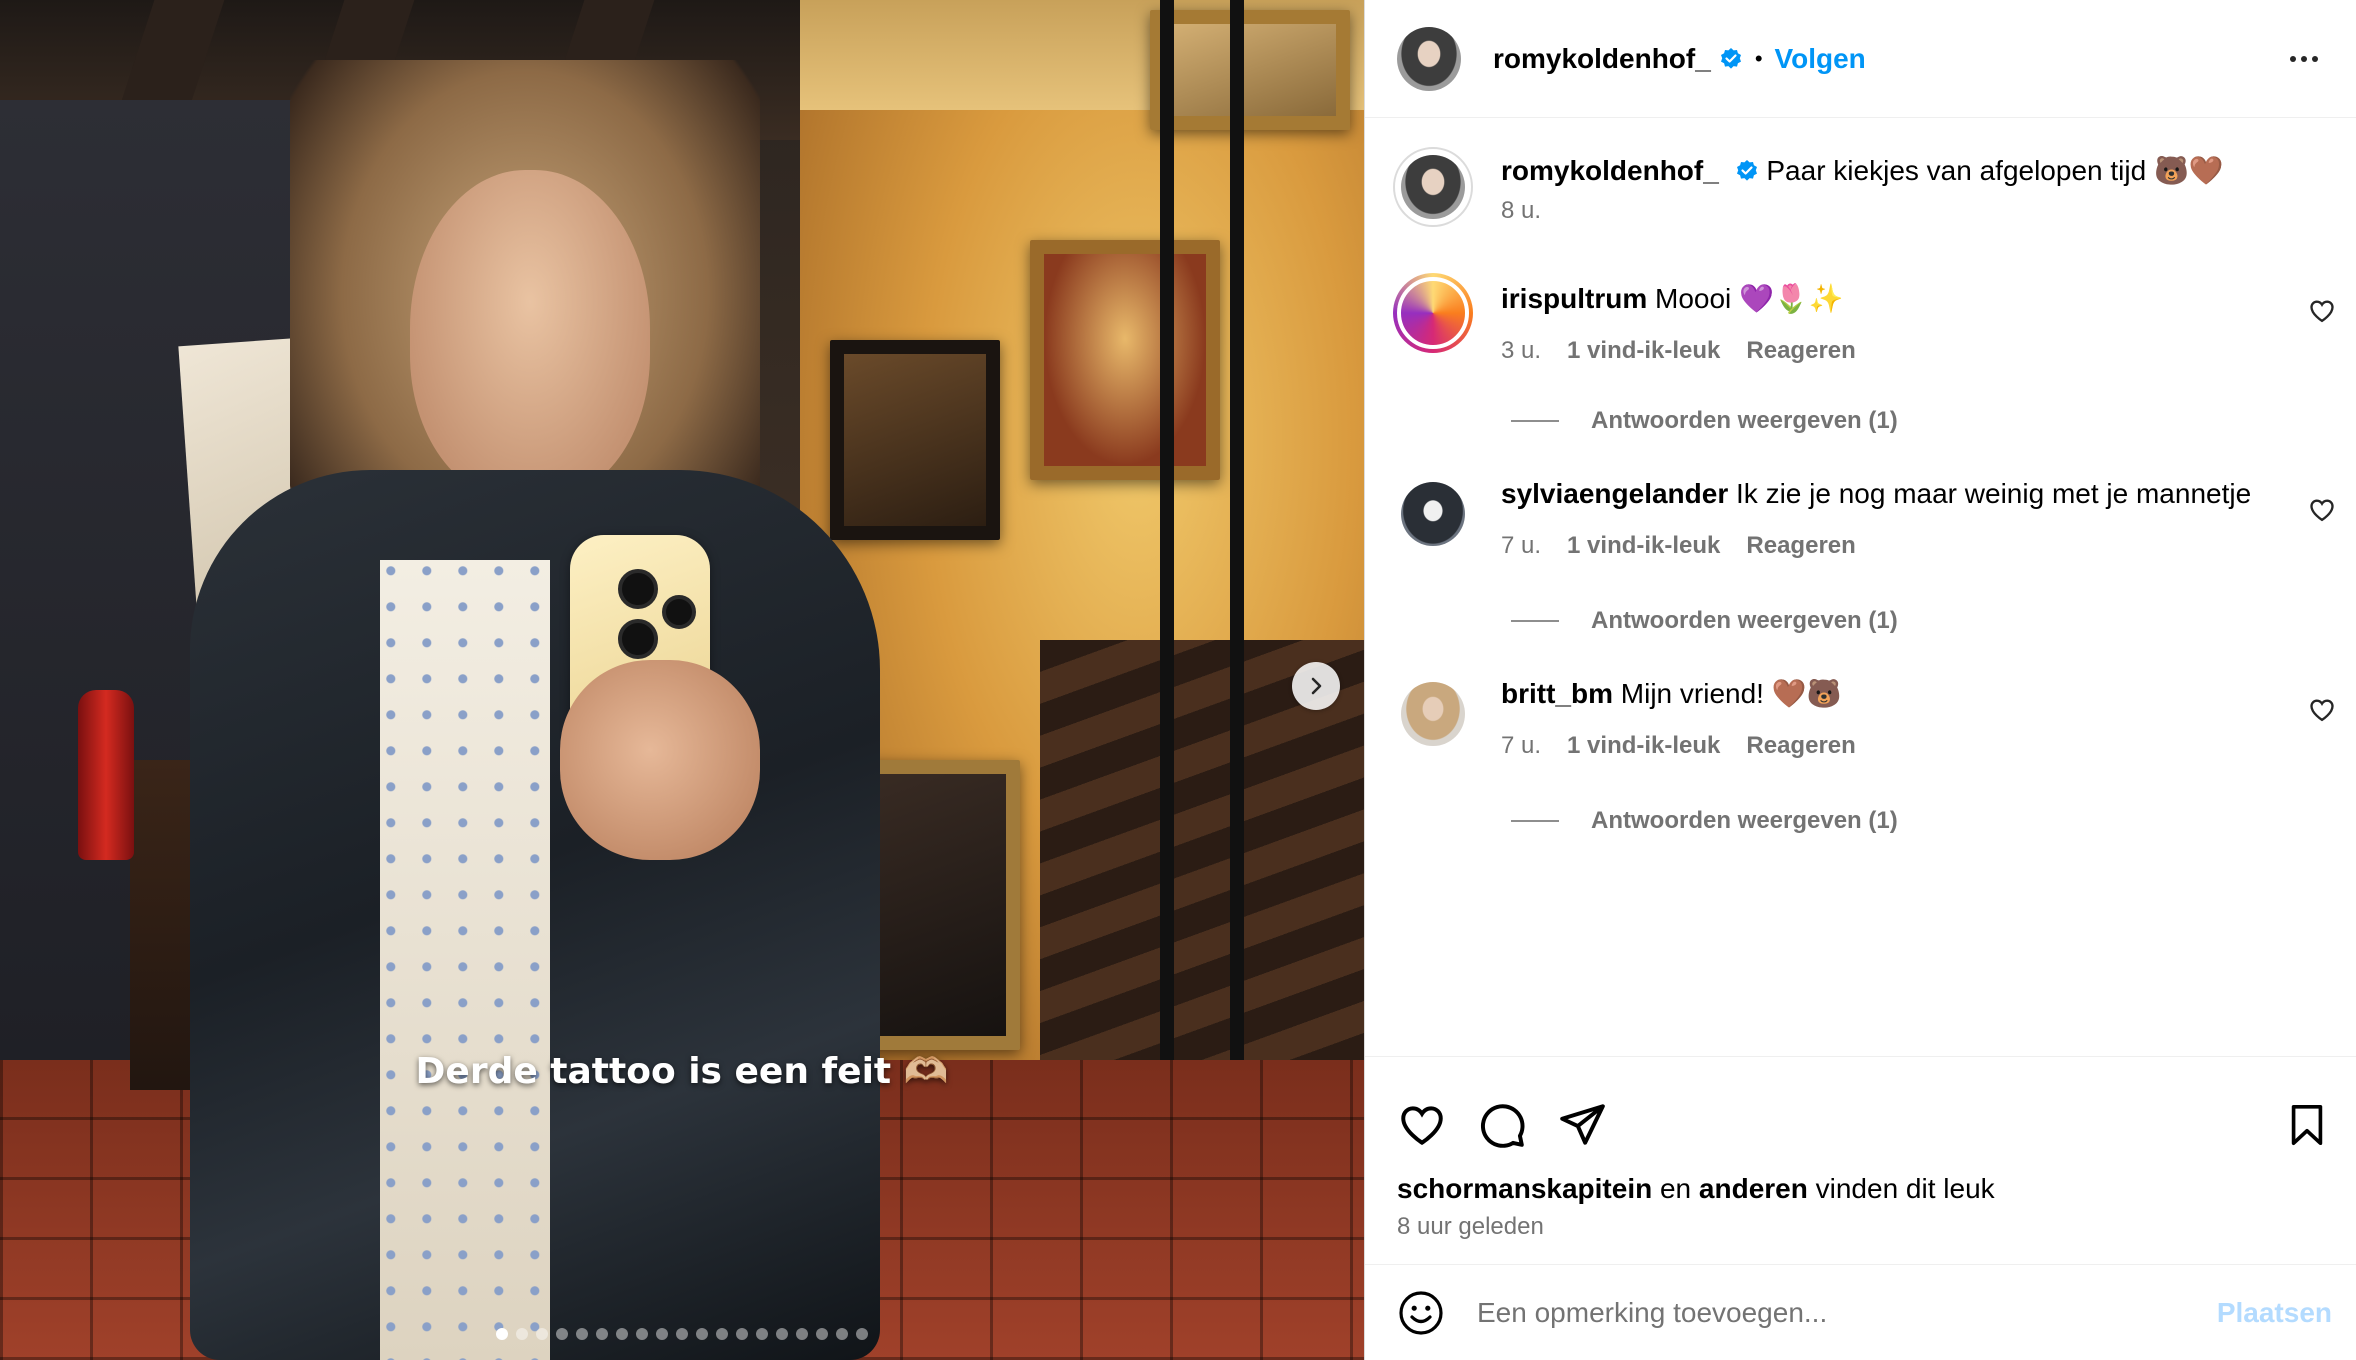 This screenshot has height=1360, width=2356. I want to click on likes-connector: en, so click(1675, 1188).